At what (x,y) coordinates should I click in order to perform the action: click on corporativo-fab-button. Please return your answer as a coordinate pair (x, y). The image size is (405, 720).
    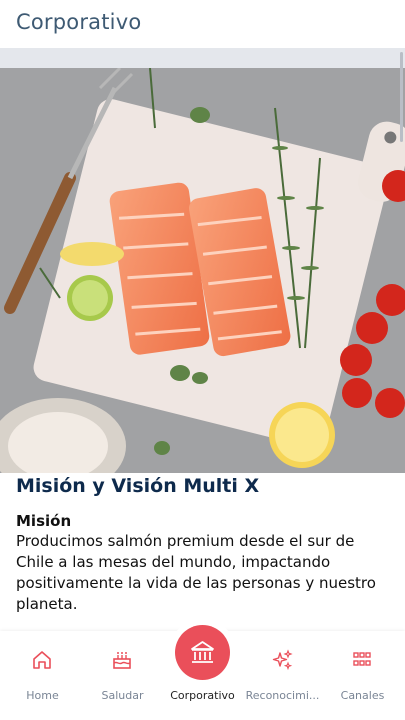
    Looking at the image, I should click on (202, 652).